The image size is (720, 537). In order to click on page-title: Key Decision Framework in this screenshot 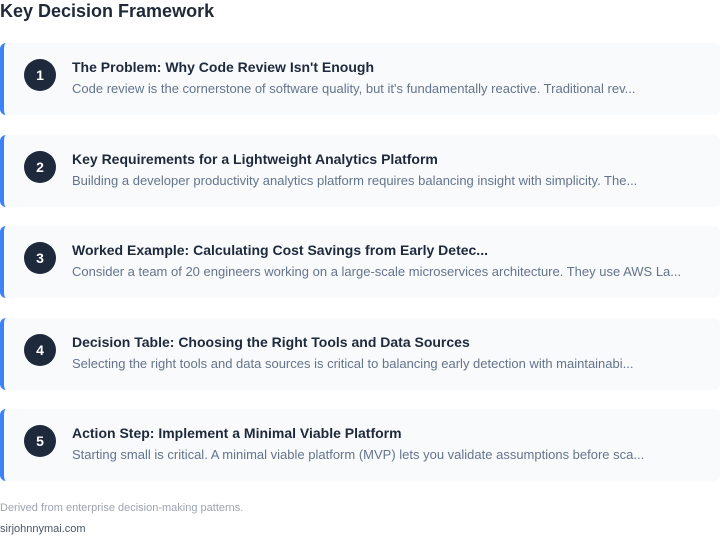, I will do `click(107, 11)`.